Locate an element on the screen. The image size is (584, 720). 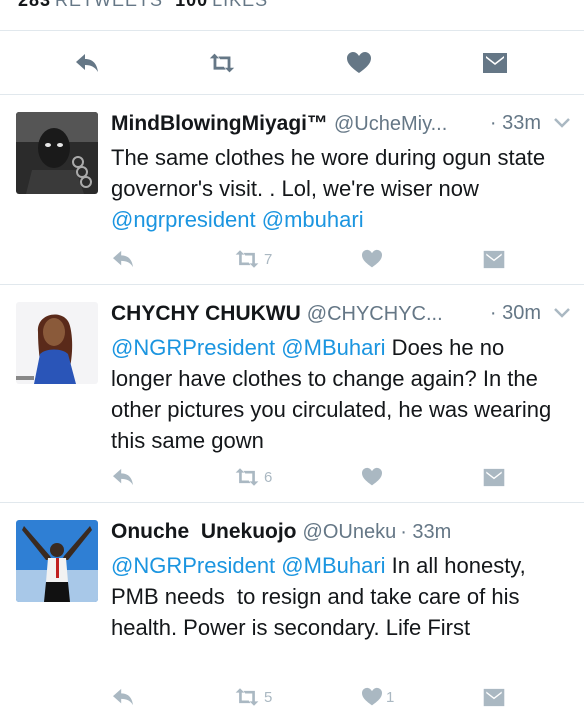
like-count: 1 is located at coordinates (390, 697).